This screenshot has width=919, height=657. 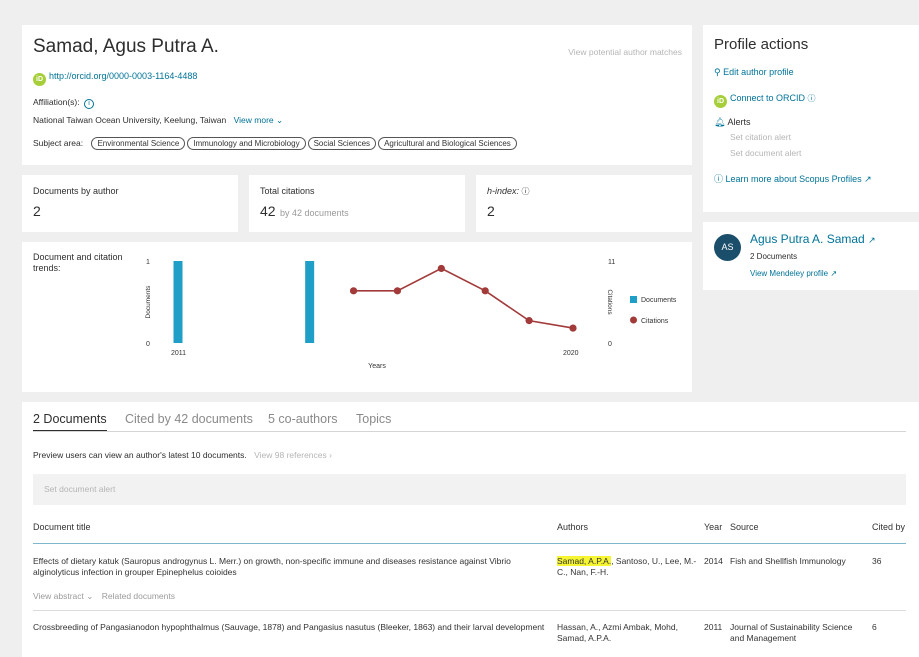 I want to click on legend-documents-swatch, so click(x=633, y=299).